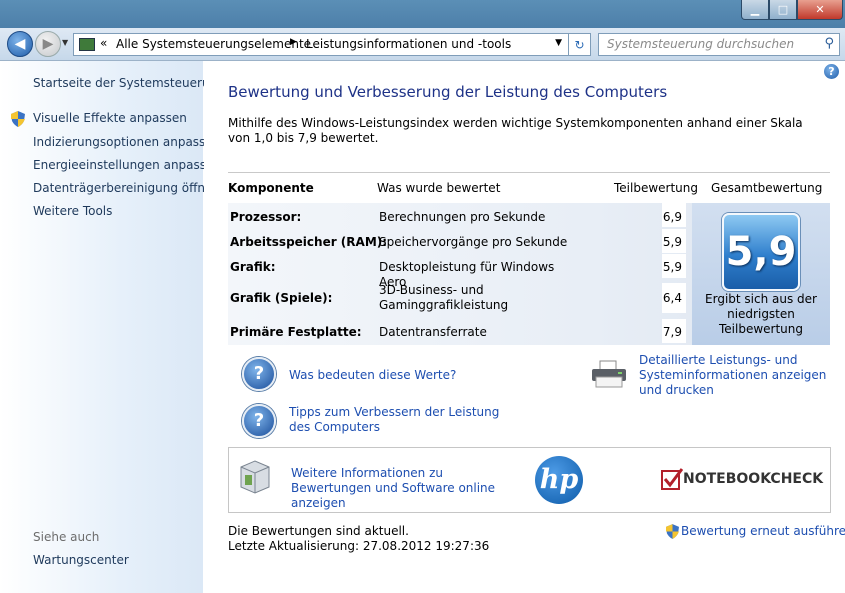  What do you see at coordinates (701, 44) in the screenshot?
I see `search-placeholder: Systemsteuerung durchsuchen` at bounding box center [701, 44].